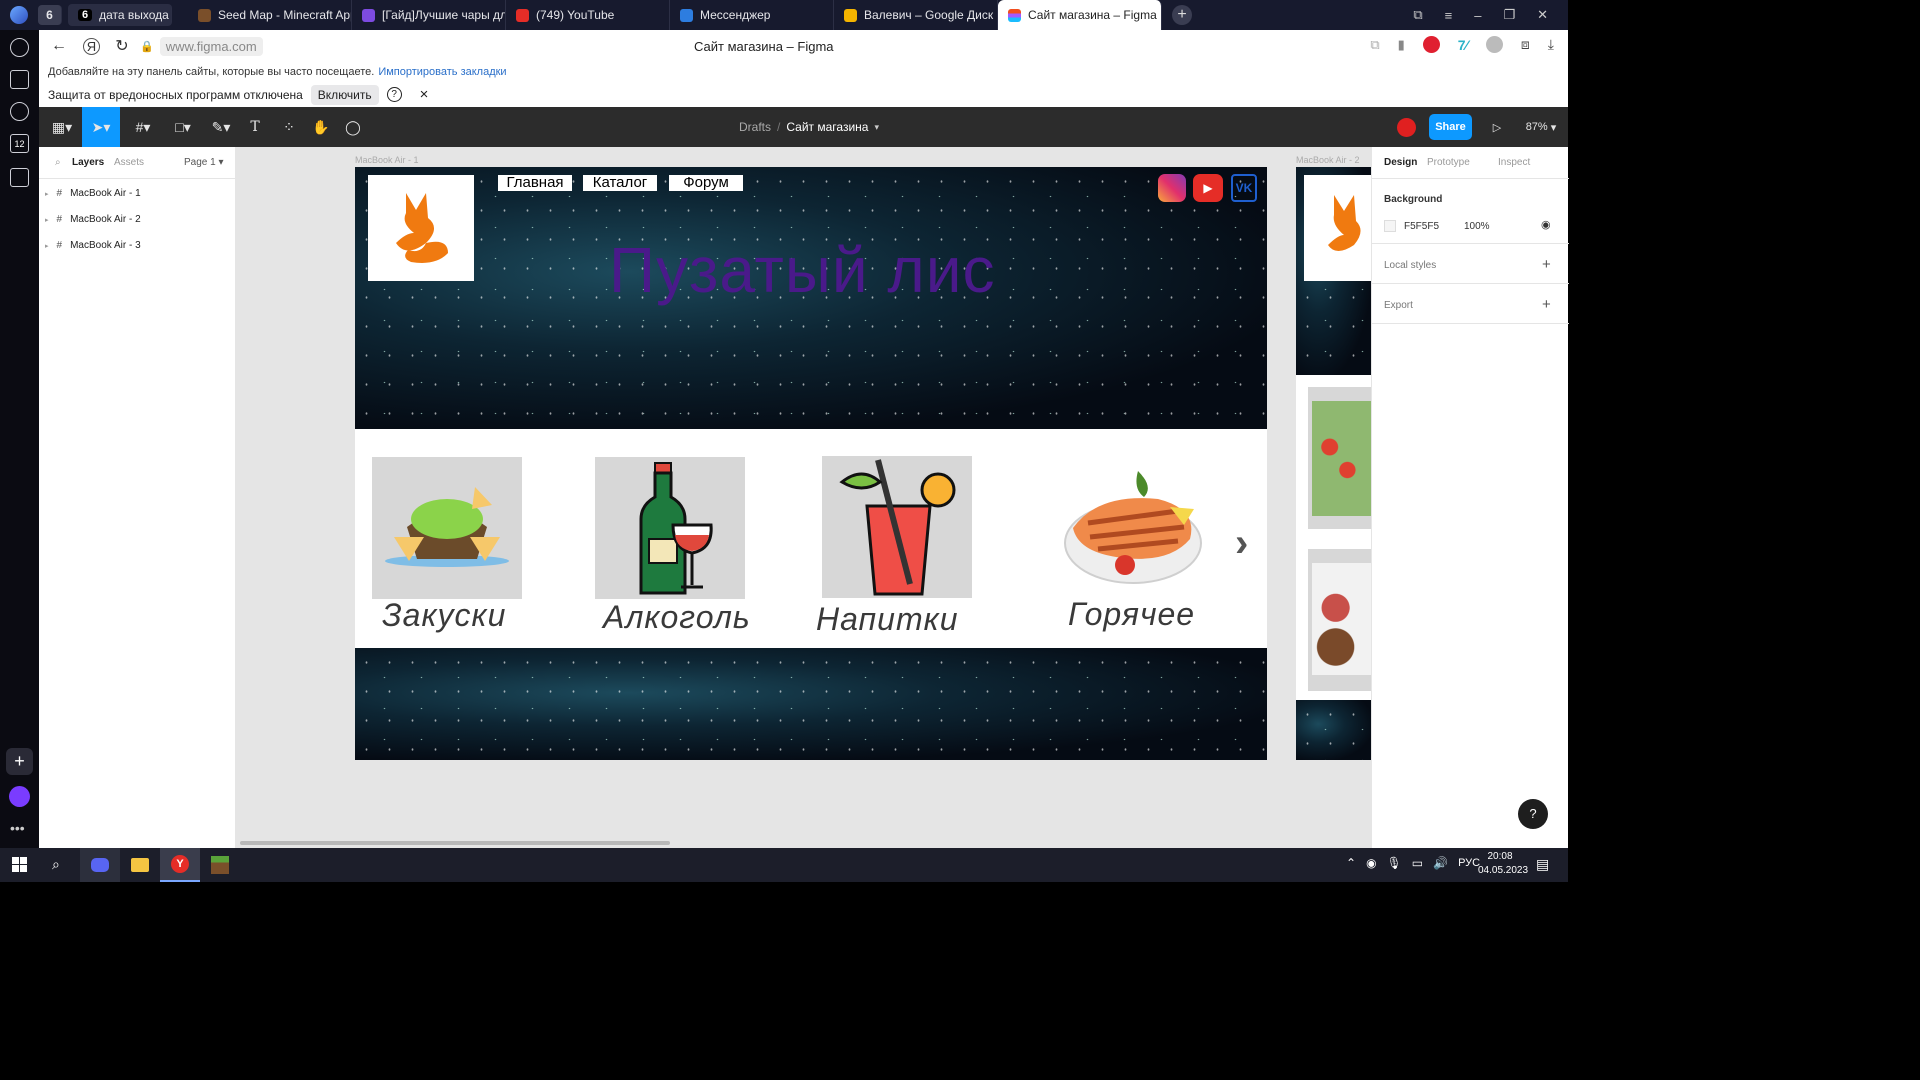 The height and width of the screenshot is (1080, 1920). What do you see at coordinates (93, 219) in the screenshot?
I see `layer-item: ▸ # MacBook Air - 2` at bounding box center [93, 219].